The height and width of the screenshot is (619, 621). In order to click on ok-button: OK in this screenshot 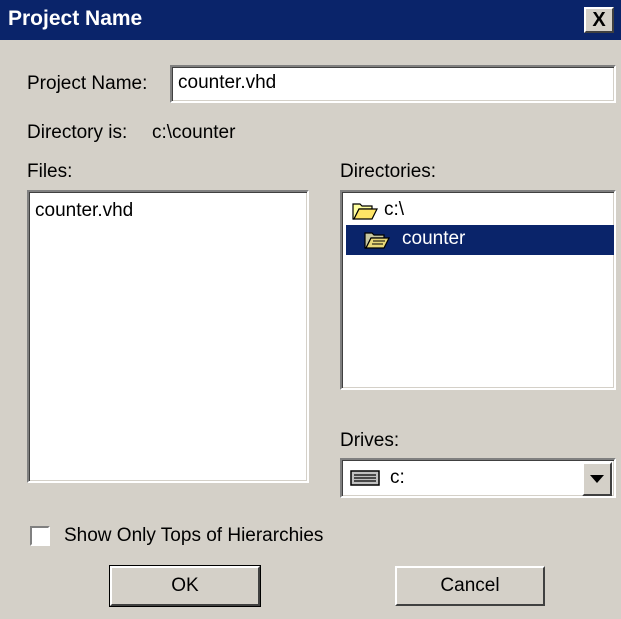, I will do `click(185, 586)`.